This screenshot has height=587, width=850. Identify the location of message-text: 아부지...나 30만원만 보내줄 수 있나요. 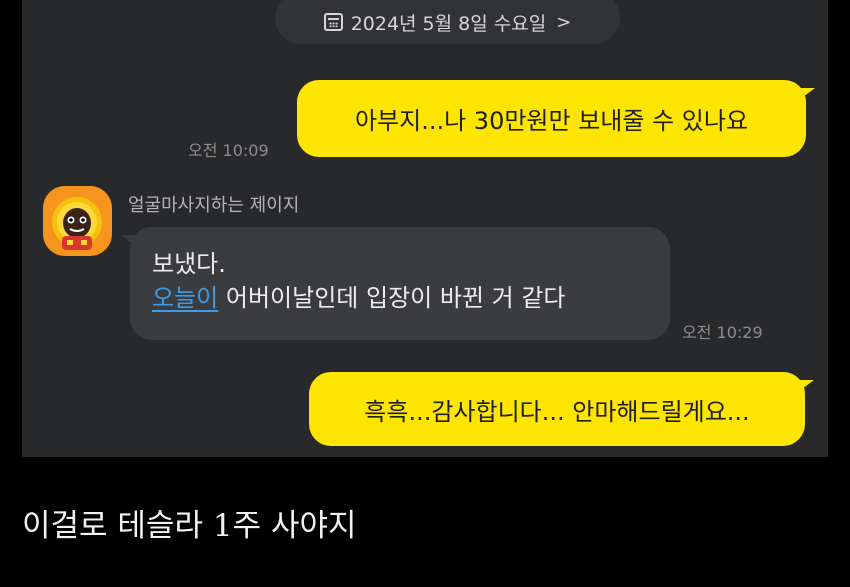
(551, 121).